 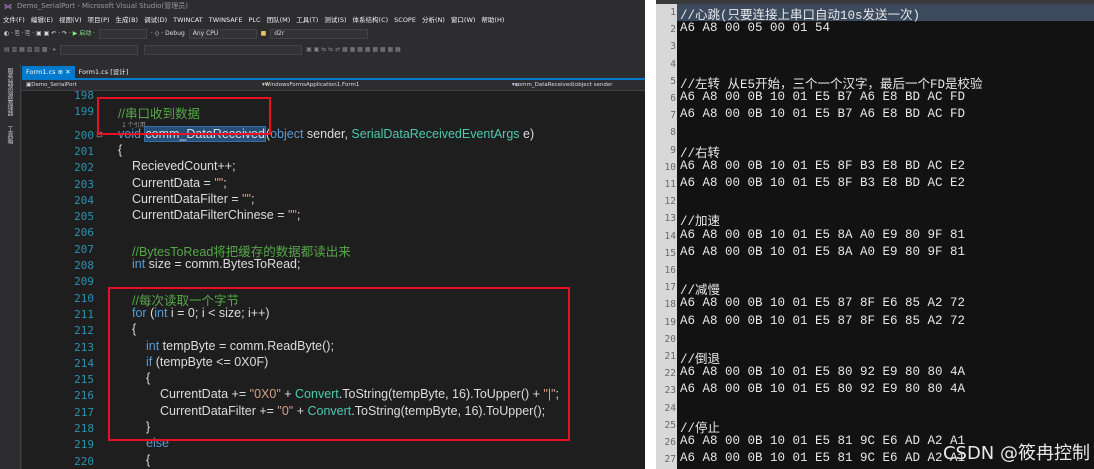 What do you see at coordinates (99, 20) in the screenshot?
I see `menu-item: 项目(P)` at bounding box center [99, 20].